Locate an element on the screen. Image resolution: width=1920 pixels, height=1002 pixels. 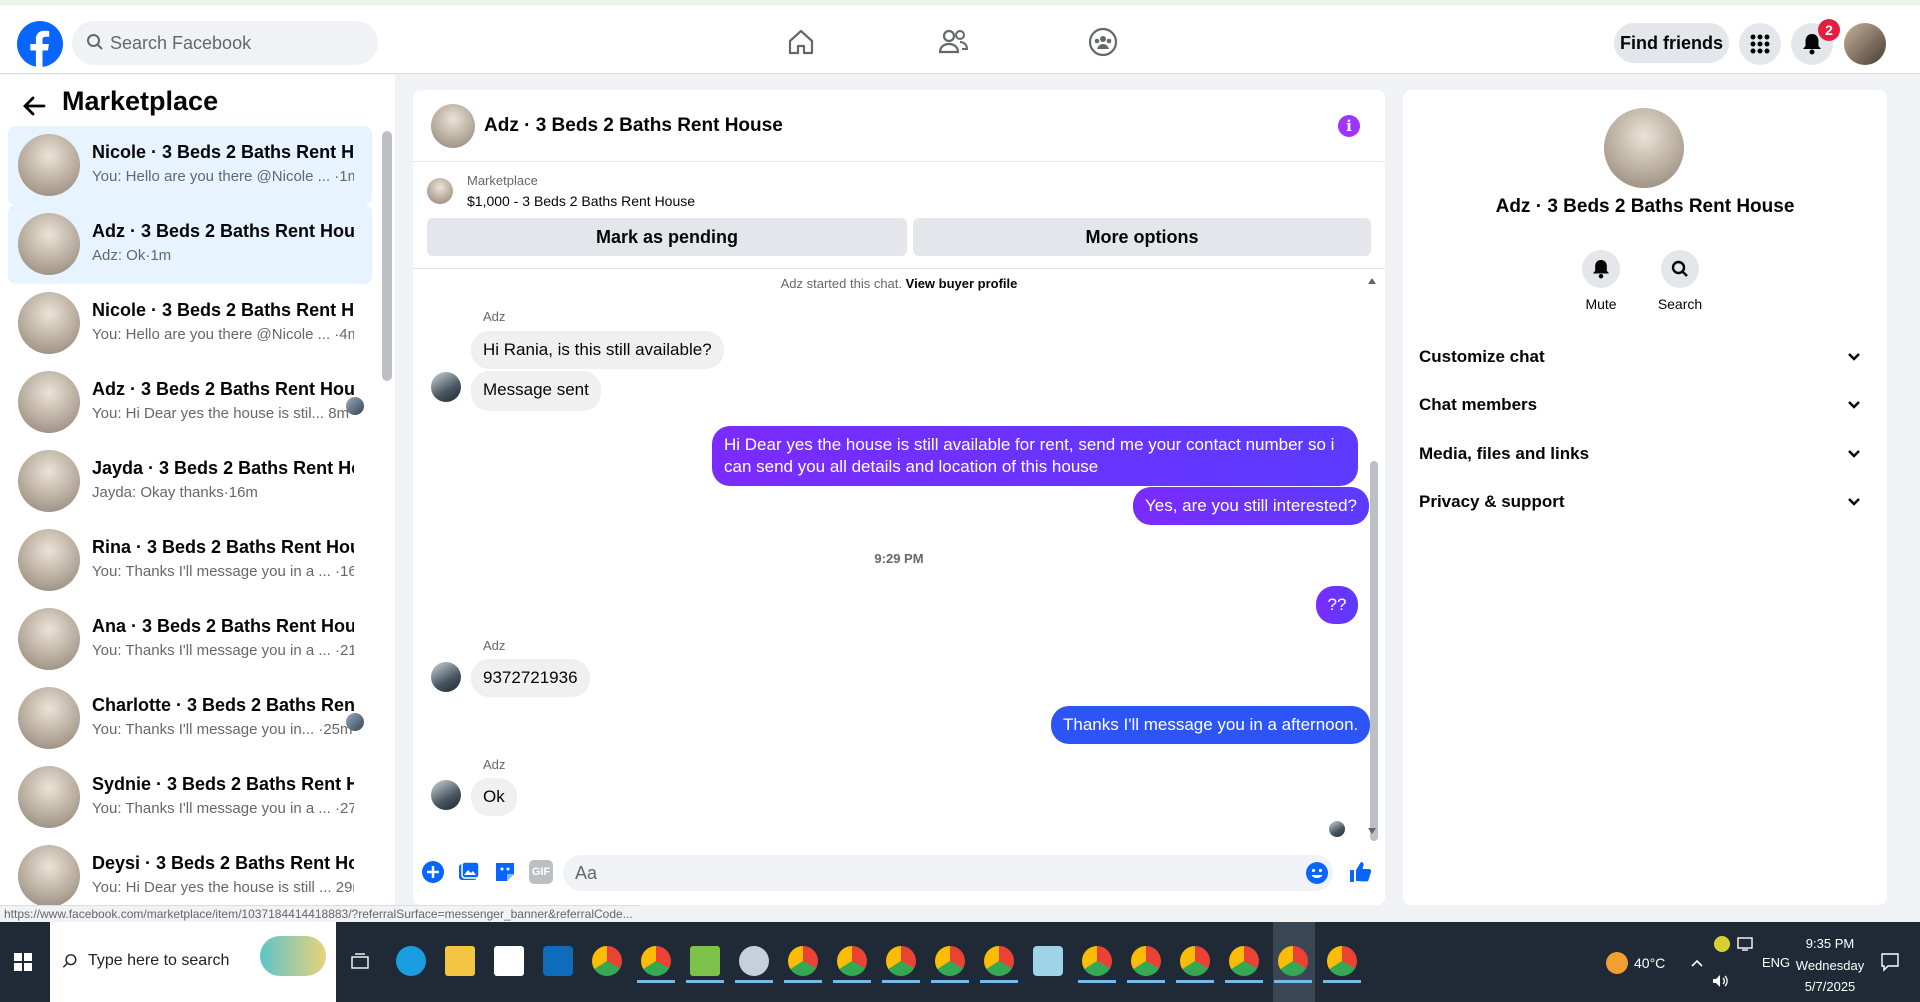
emoji-icon is located at coordinates (1317, 873).